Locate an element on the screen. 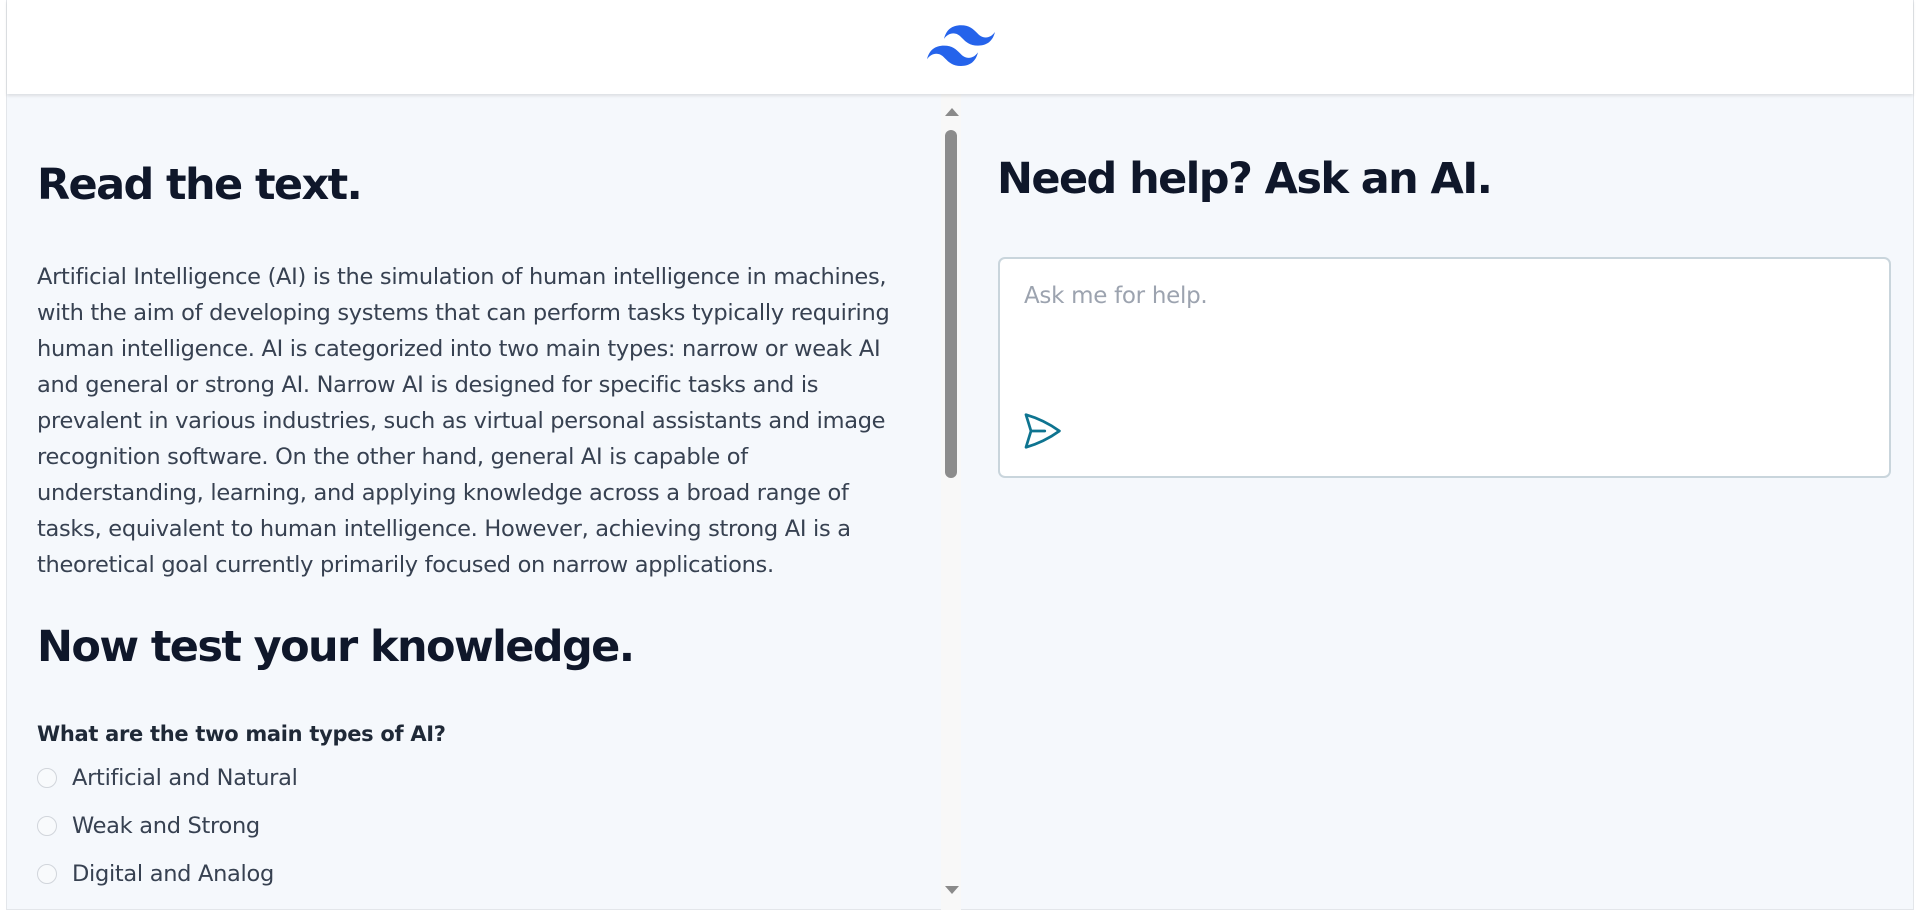 The height and width of the screenshot is (912, 1920). scroll-up-arrow-icon is located at coordinates (952, 112).